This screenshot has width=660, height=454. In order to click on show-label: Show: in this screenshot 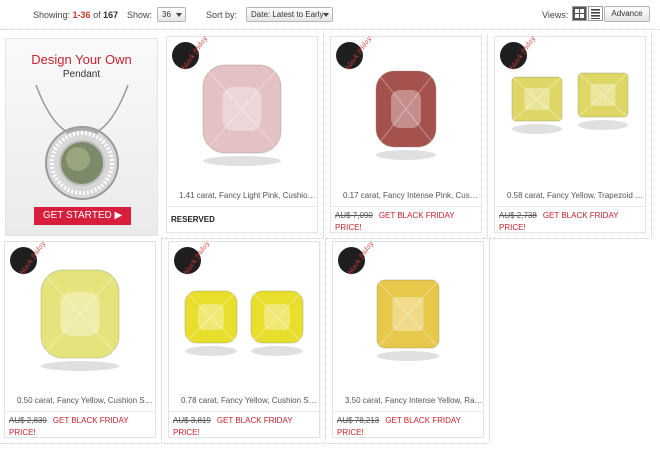, I will do `click(140, 15)`.